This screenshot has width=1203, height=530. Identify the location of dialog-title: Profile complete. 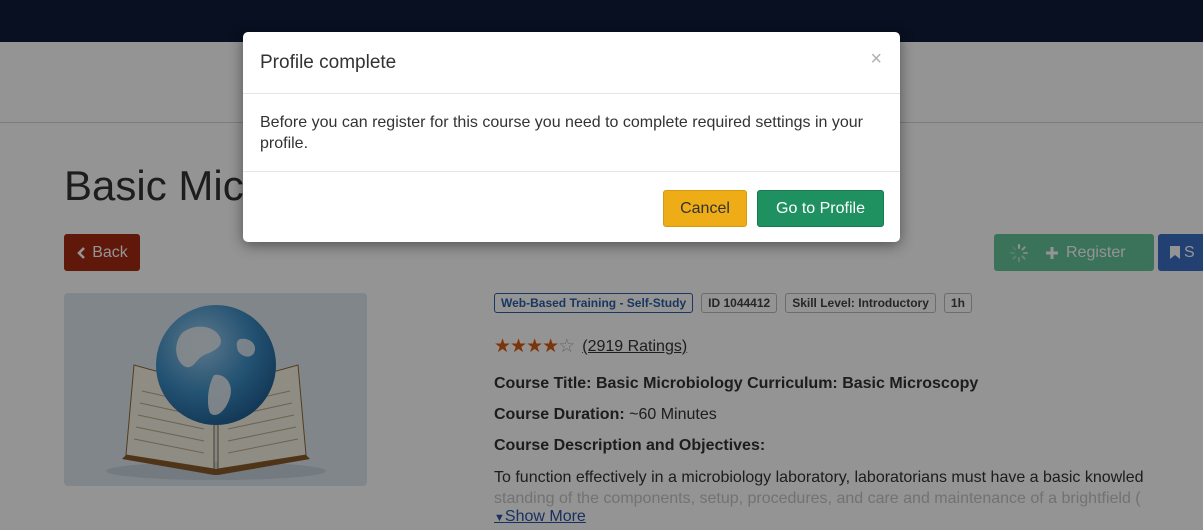
(328, 62).